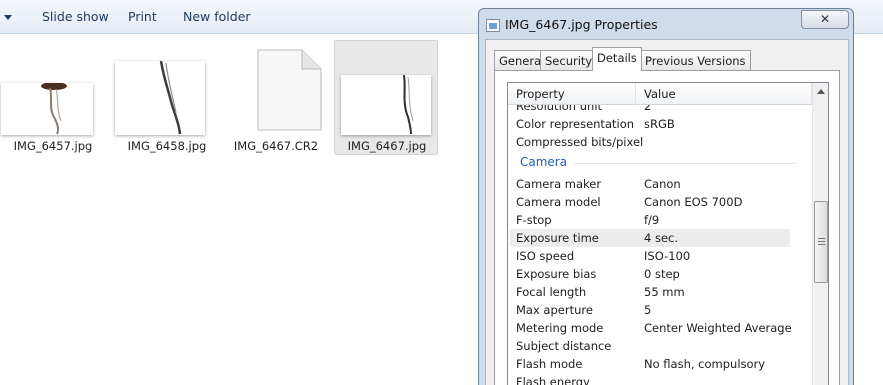 Image resolution: width=883 pixels, height=385 pixels. Describe the element at coordinates (685, 163) in the screenshot. I see `group-divider` at that location.